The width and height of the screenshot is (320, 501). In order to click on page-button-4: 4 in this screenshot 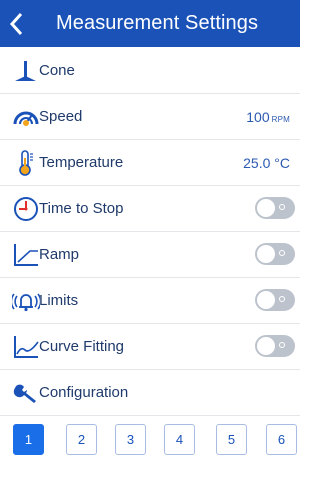, I will do `click(179, 439)`.